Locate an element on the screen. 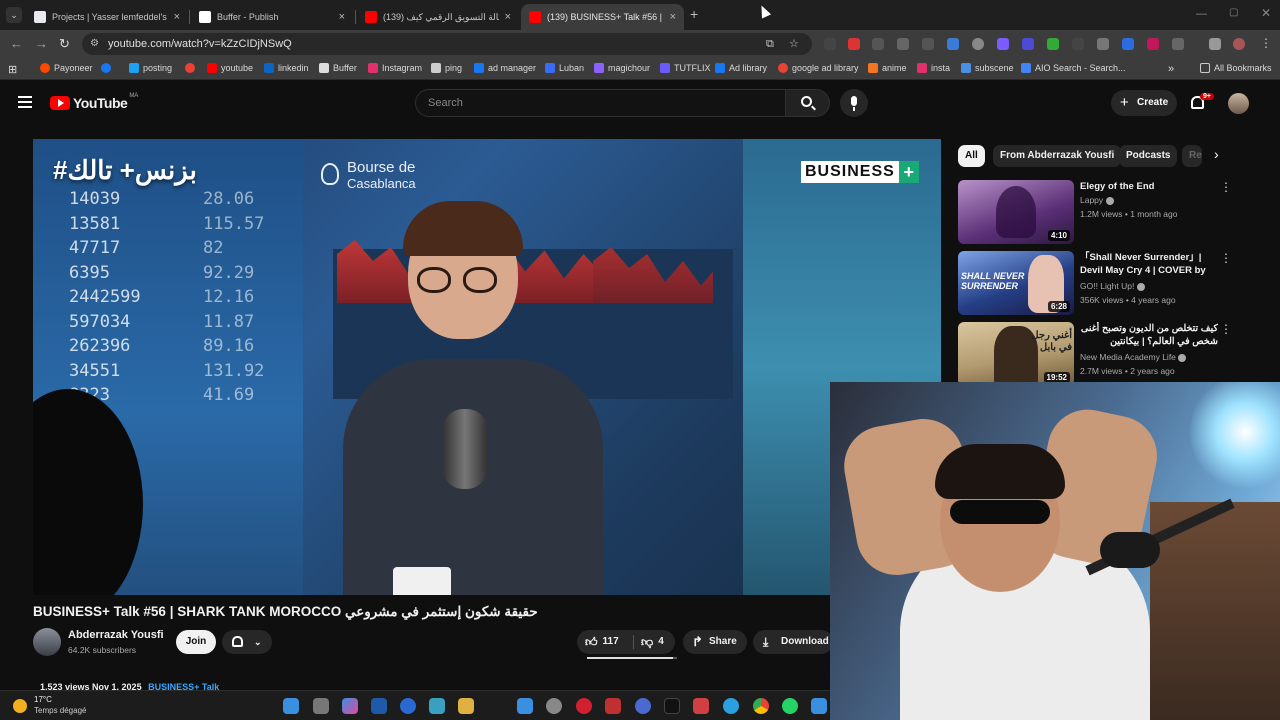 This screenshot has height=720, width=1280. reload-icon: ↻ is located at coordinates (64, 44).